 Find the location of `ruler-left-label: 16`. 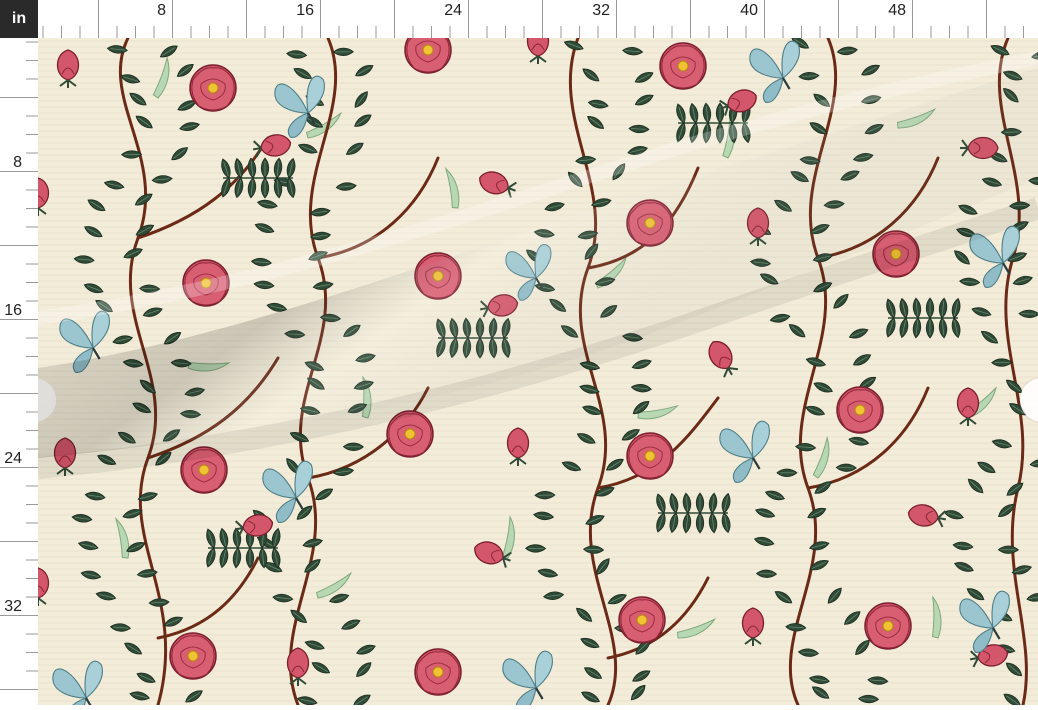

ruler-left-label: 16 is located at coordinates (13, 310).